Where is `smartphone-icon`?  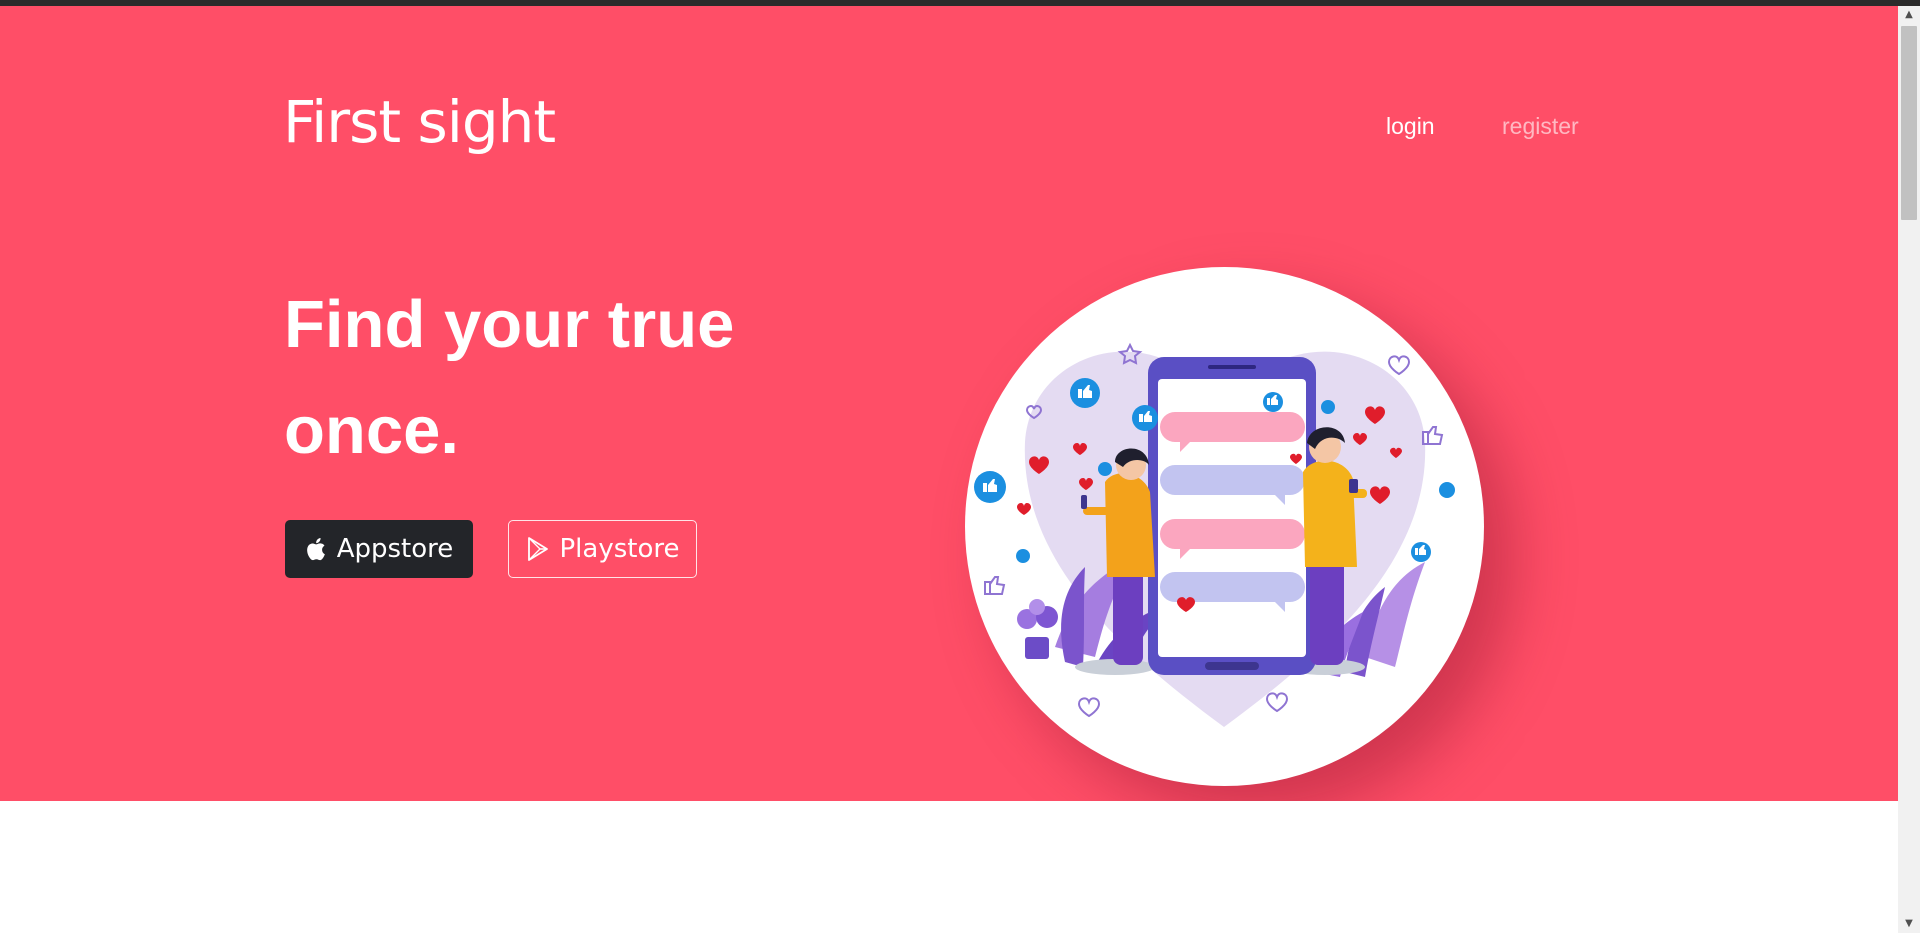
smartphone-icon is located at coordinates (1232, 516).